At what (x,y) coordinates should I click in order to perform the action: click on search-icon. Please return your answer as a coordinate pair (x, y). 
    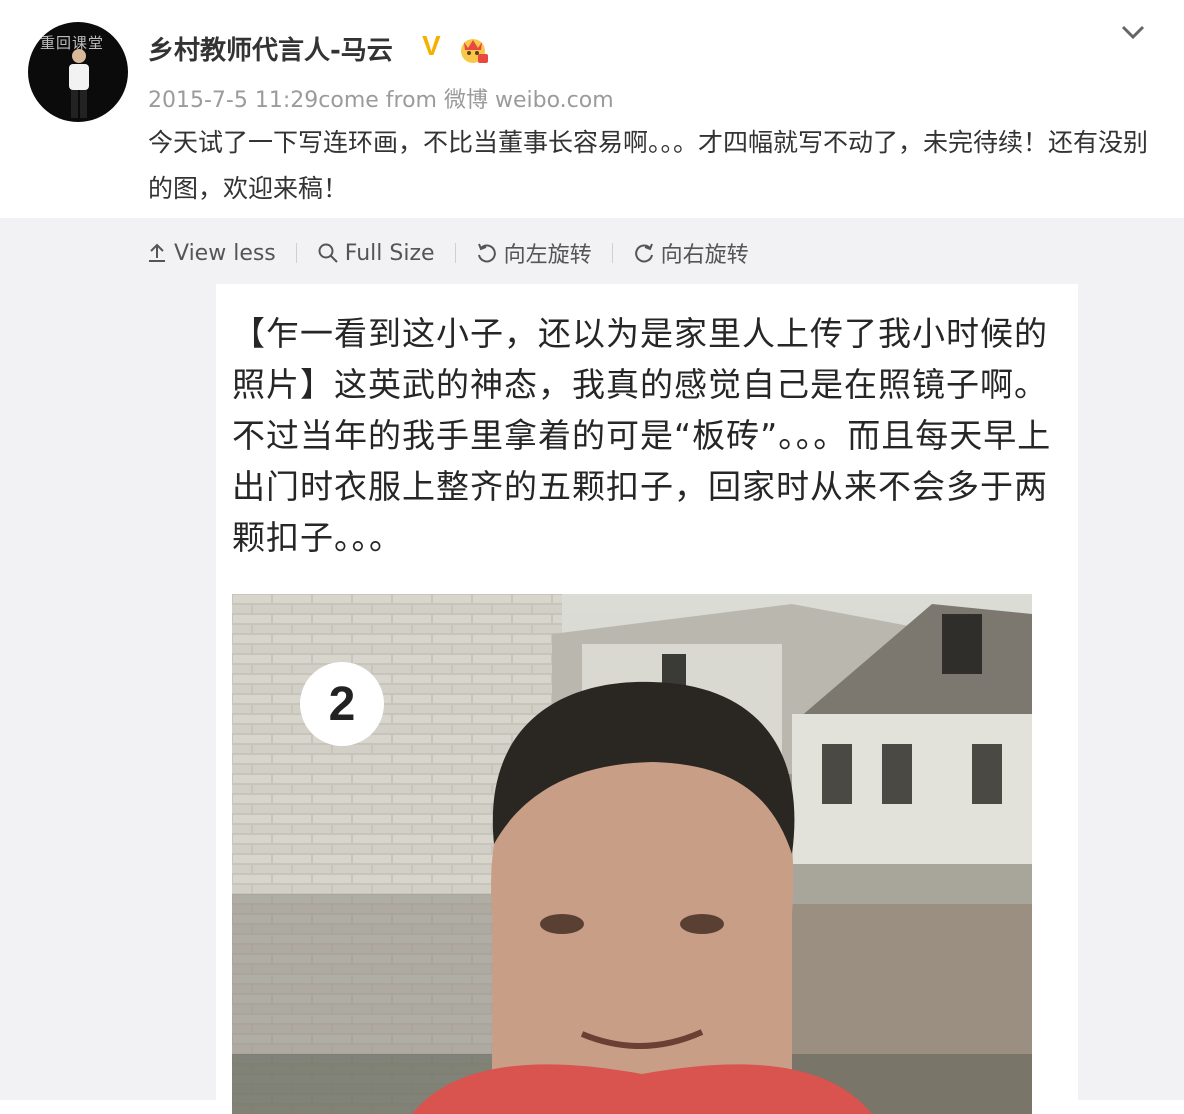
    Looking at the image, I should click on (328, 253).